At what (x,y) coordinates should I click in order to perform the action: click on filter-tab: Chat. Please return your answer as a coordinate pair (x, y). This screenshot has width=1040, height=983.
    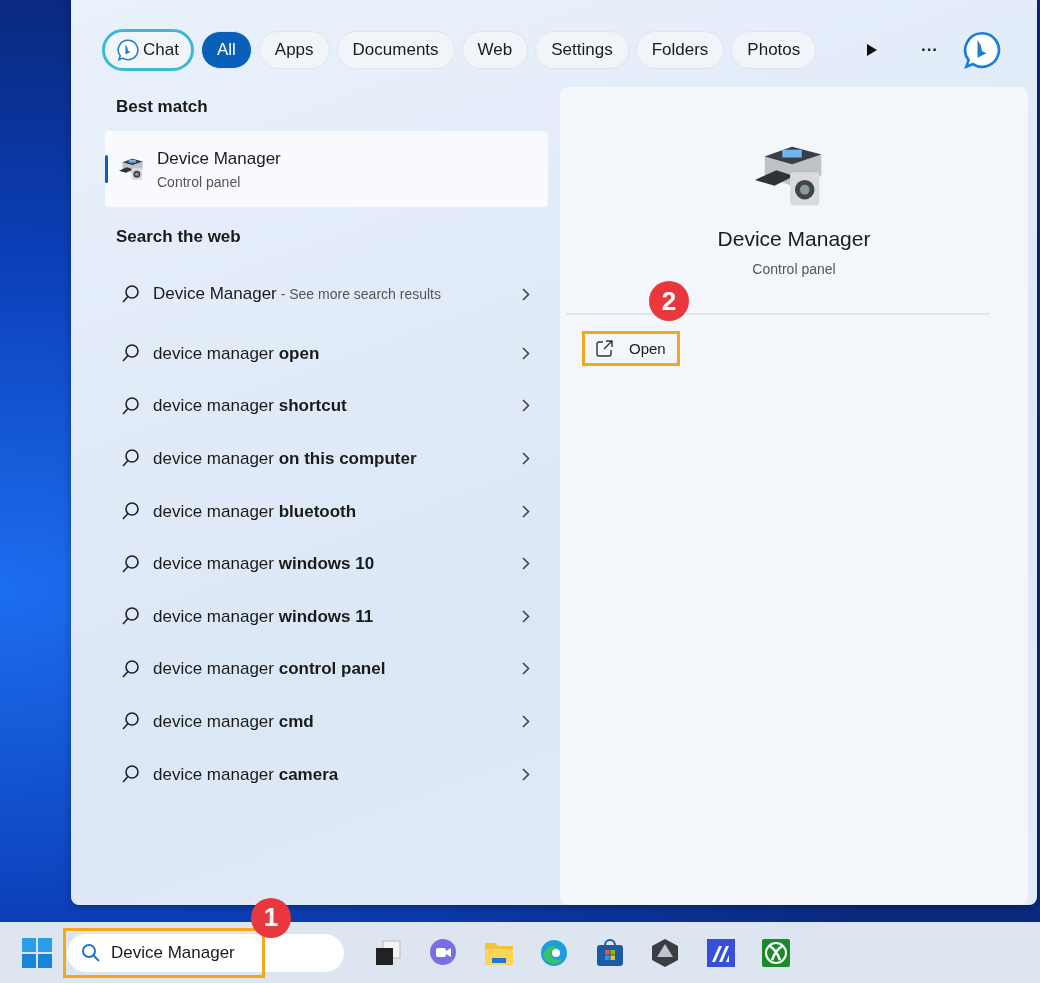
    Looking at the image, I should click on (148, 50).